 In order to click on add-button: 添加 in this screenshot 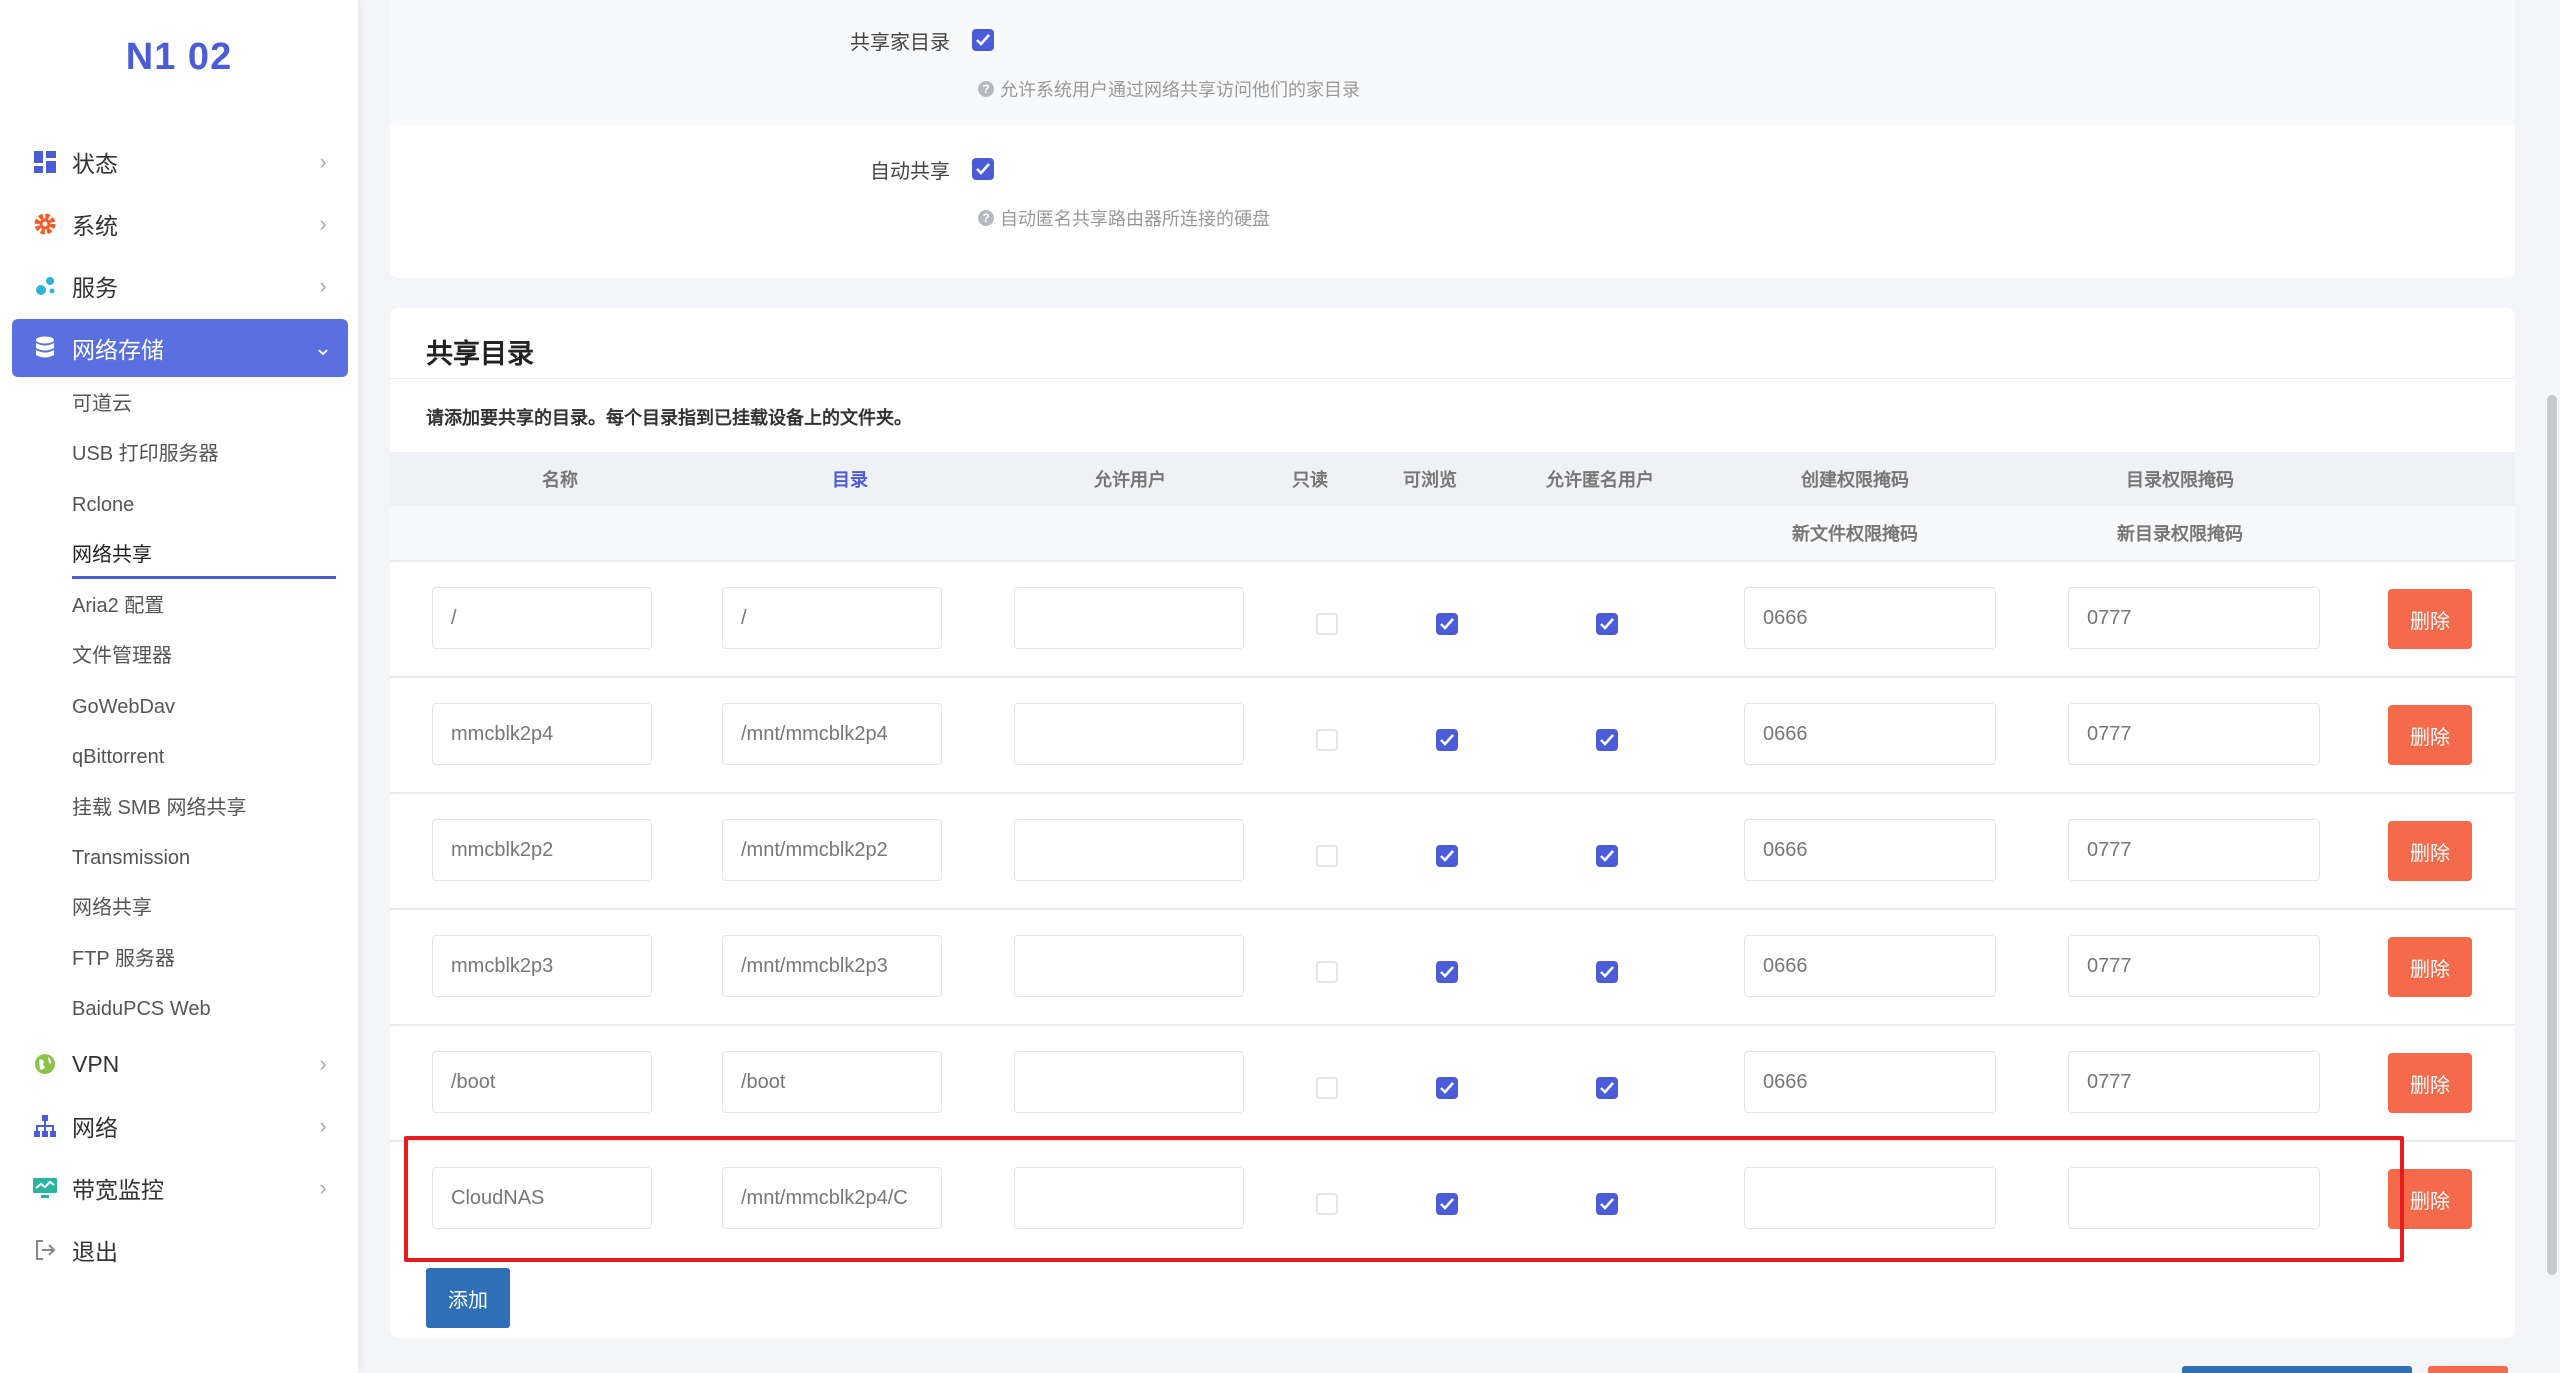, I will do `click(468, 1298)`.